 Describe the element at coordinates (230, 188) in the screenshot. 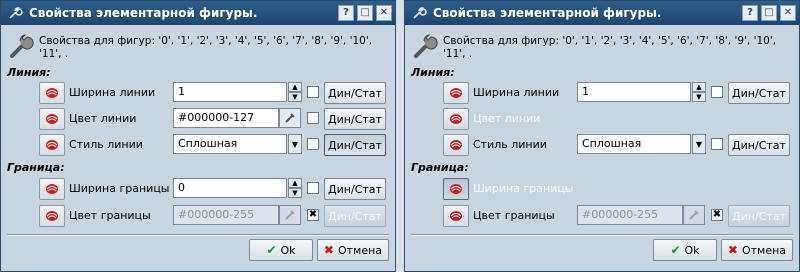

I see `border-width-input: 0` at that location.